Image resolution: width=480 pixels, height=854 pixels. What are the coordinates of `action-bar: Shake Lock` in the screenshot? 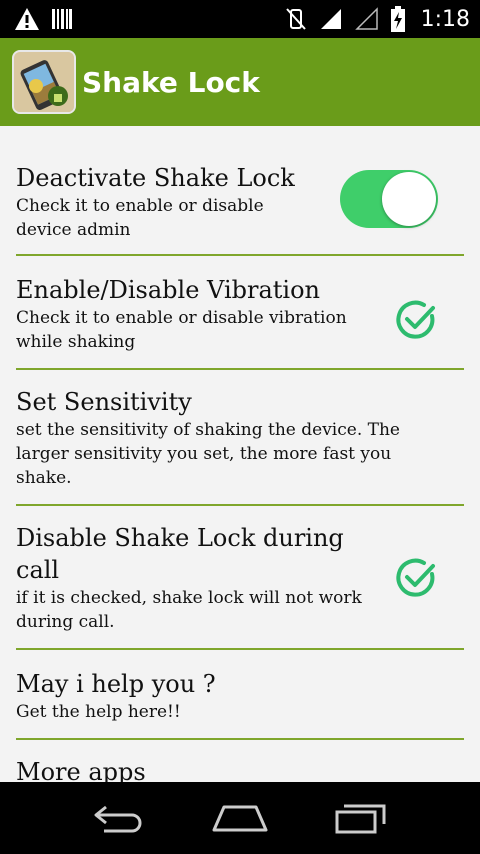 It's located at (240, 82).